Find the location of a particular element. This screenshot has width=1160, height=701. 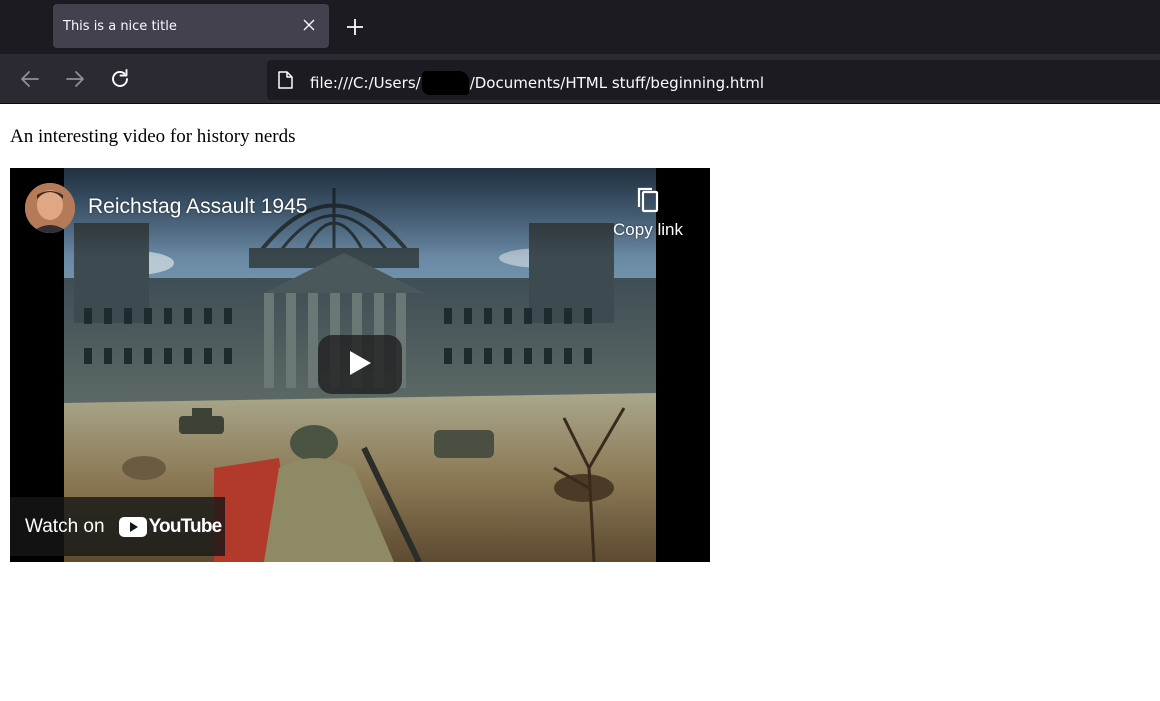

copy-link-label: Copy link is located at coordinates (648, 229).